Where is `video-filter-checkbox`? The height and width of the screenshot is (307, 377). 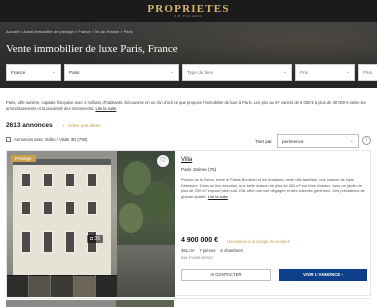
video-filter-checkbox is located at coordinates (8, 139).